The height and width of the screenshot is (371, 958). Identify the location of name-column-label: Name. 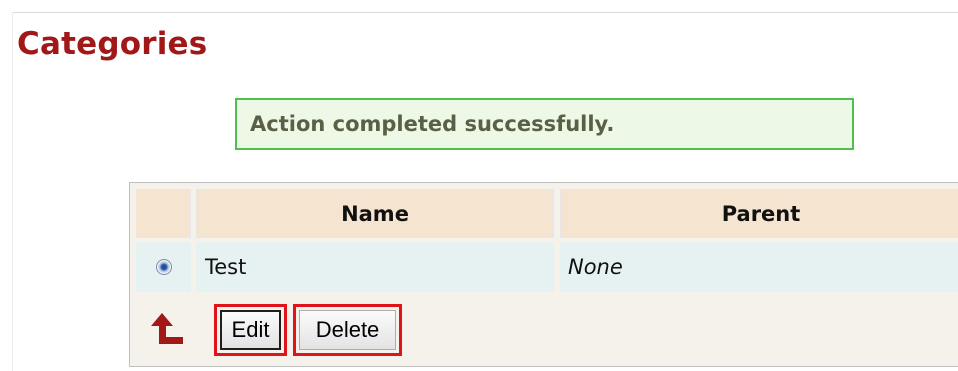
(375, 213).